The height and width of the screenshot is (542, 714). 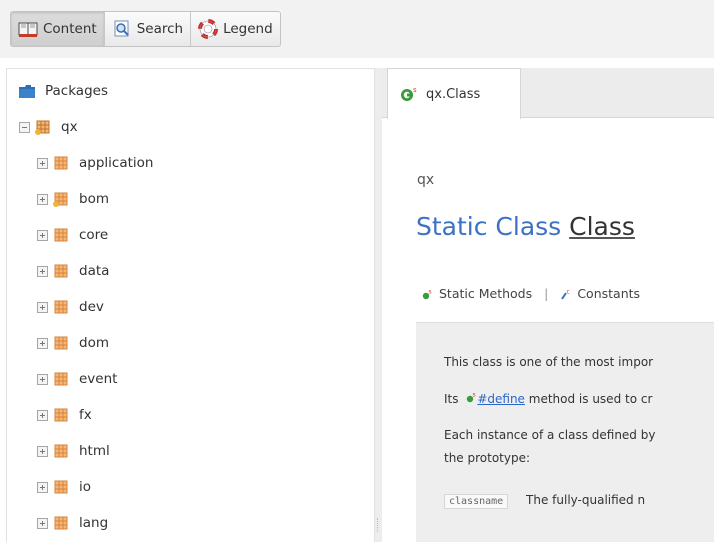 What do you see at coordinates (378, 525) in the screenshot?
I see `splitter-grip-icon` at bounding box center [378, 525].